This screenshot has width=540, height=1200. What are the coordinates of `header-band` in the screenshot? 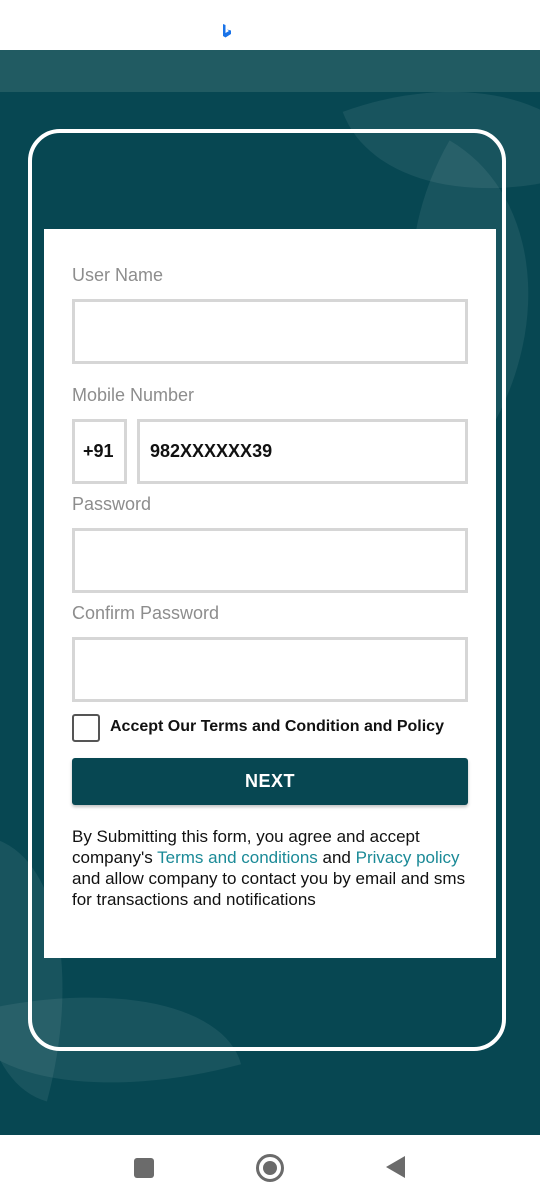 It's located at (270, 71).